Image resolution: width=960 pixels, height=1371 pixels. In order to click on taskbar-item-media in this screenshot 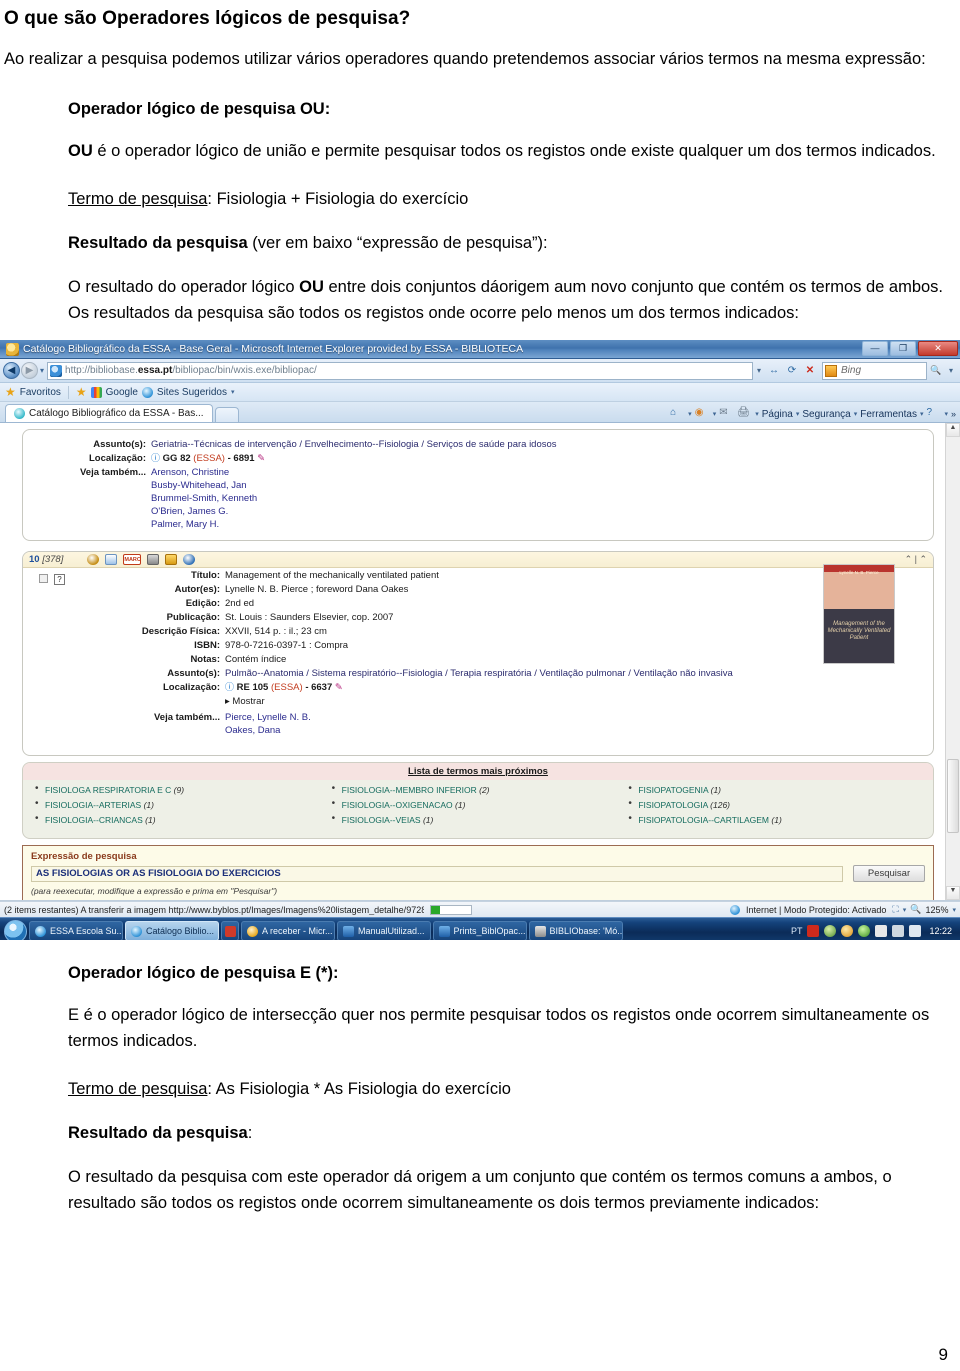, I will do `click(230, 930)`.